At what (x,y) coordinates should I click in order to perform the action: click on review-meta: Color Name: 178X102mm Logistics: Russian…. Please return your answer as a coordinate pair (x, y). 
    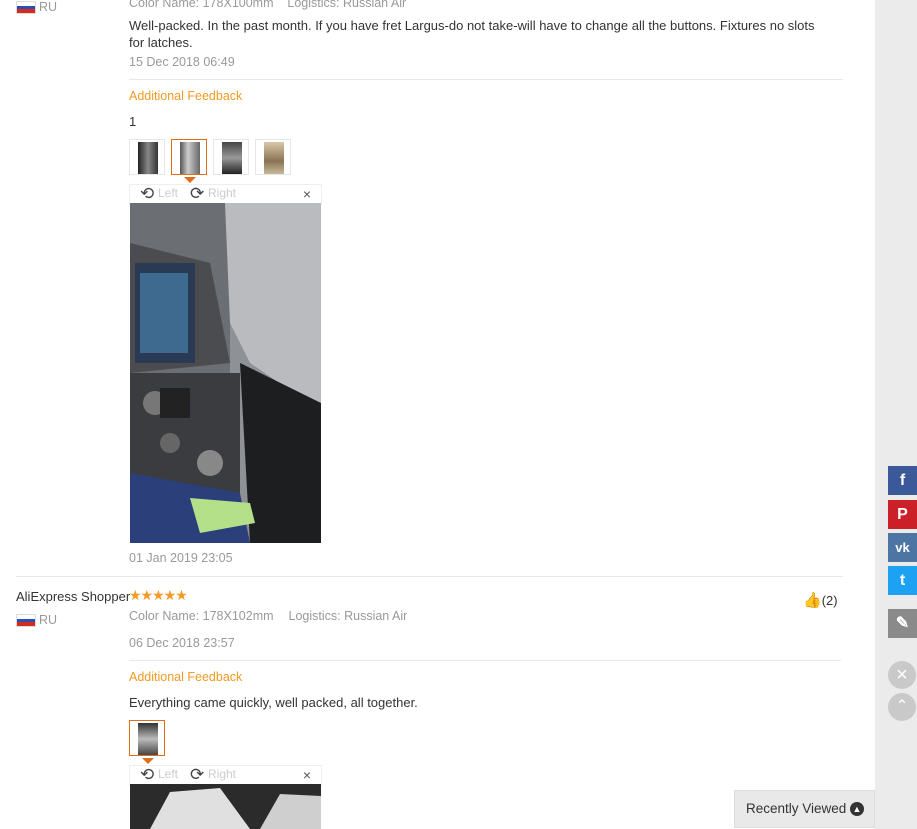
    Looking at the image, I should click on (268, 616).